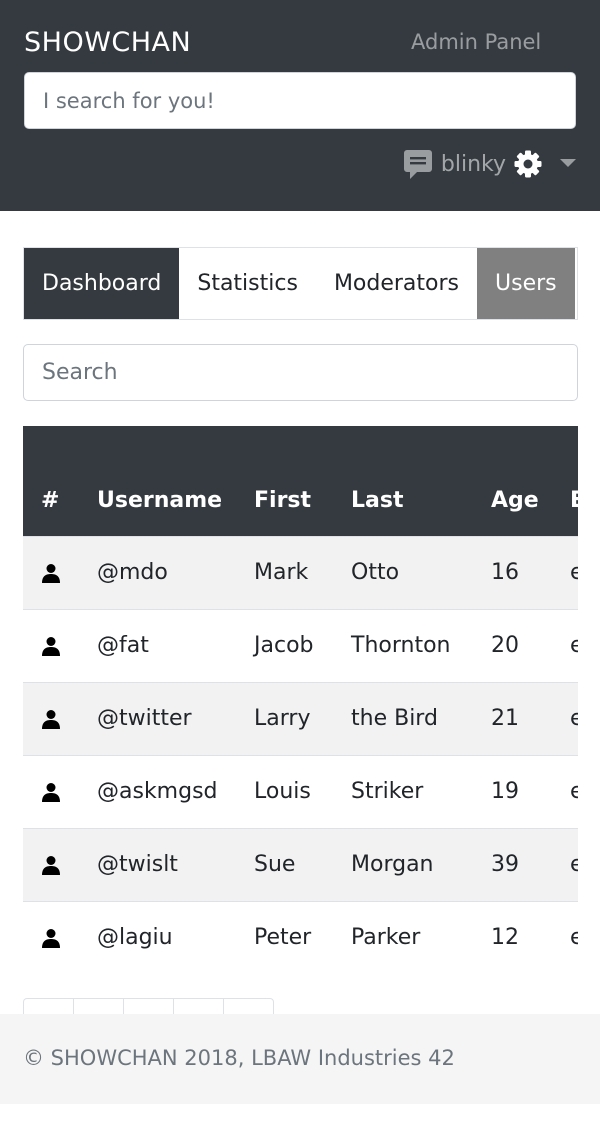  I want to click on admin-tabs: Dashboard Statistics Moderators Users, so click(300, 283).